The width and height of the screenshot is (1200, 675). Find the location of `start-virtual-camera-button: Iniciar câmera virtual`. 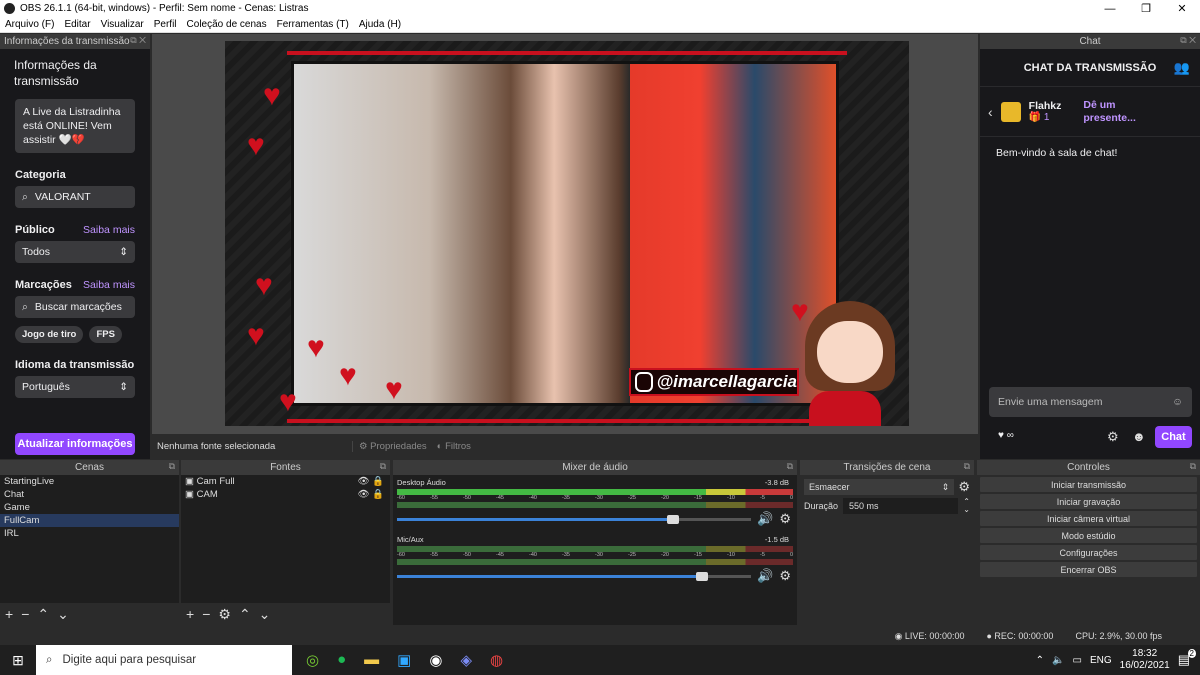

start-virtual-camera-button: Iniciar câmera virtual is located at coordinates (1088, 518).